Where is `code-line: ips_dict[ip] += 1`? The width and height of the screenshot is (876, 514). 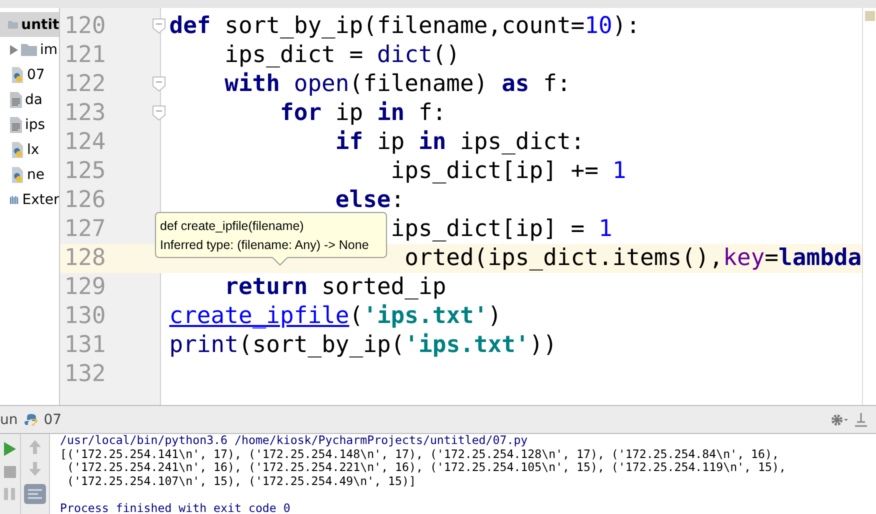 code-line: ips_dict[ip] += 1 is located at coordinates (508, 171).